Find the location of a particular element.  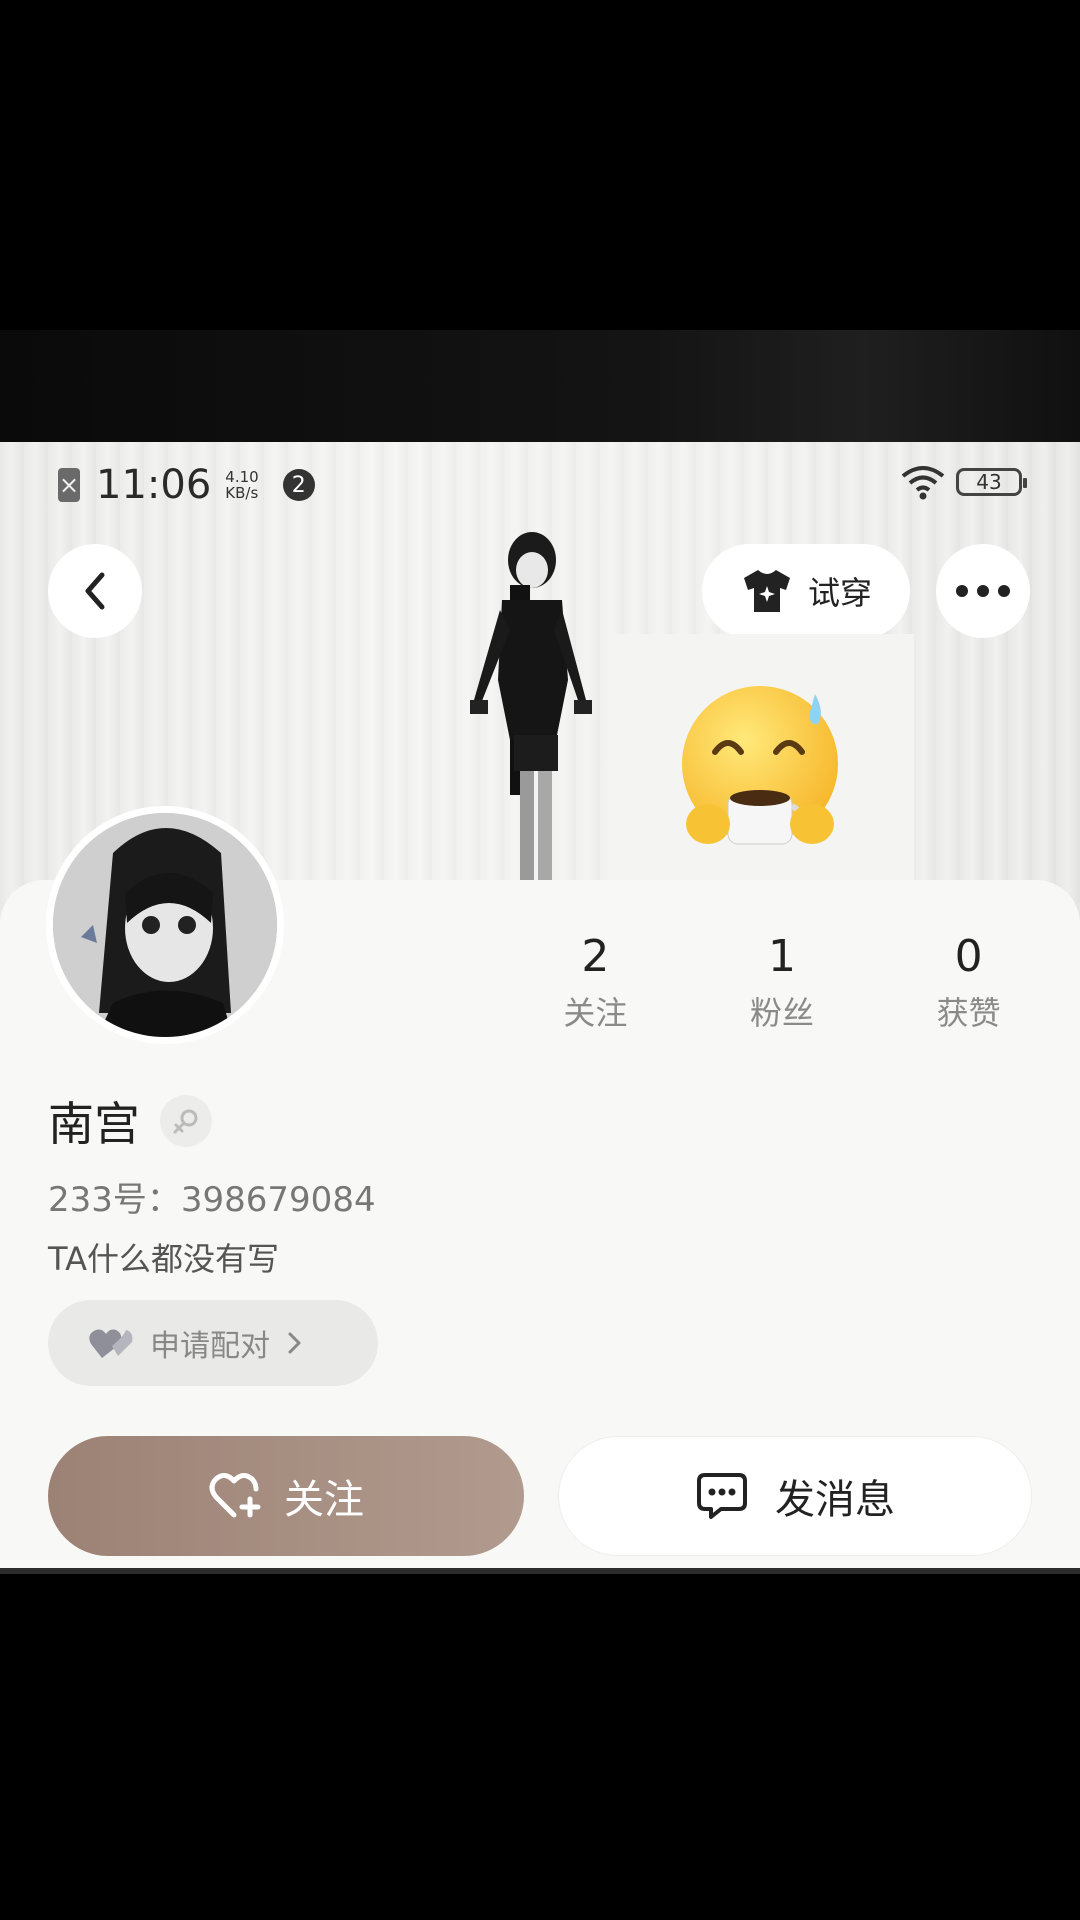

stat-followers: 1 粉丝 is located at coordinates (782, 983).